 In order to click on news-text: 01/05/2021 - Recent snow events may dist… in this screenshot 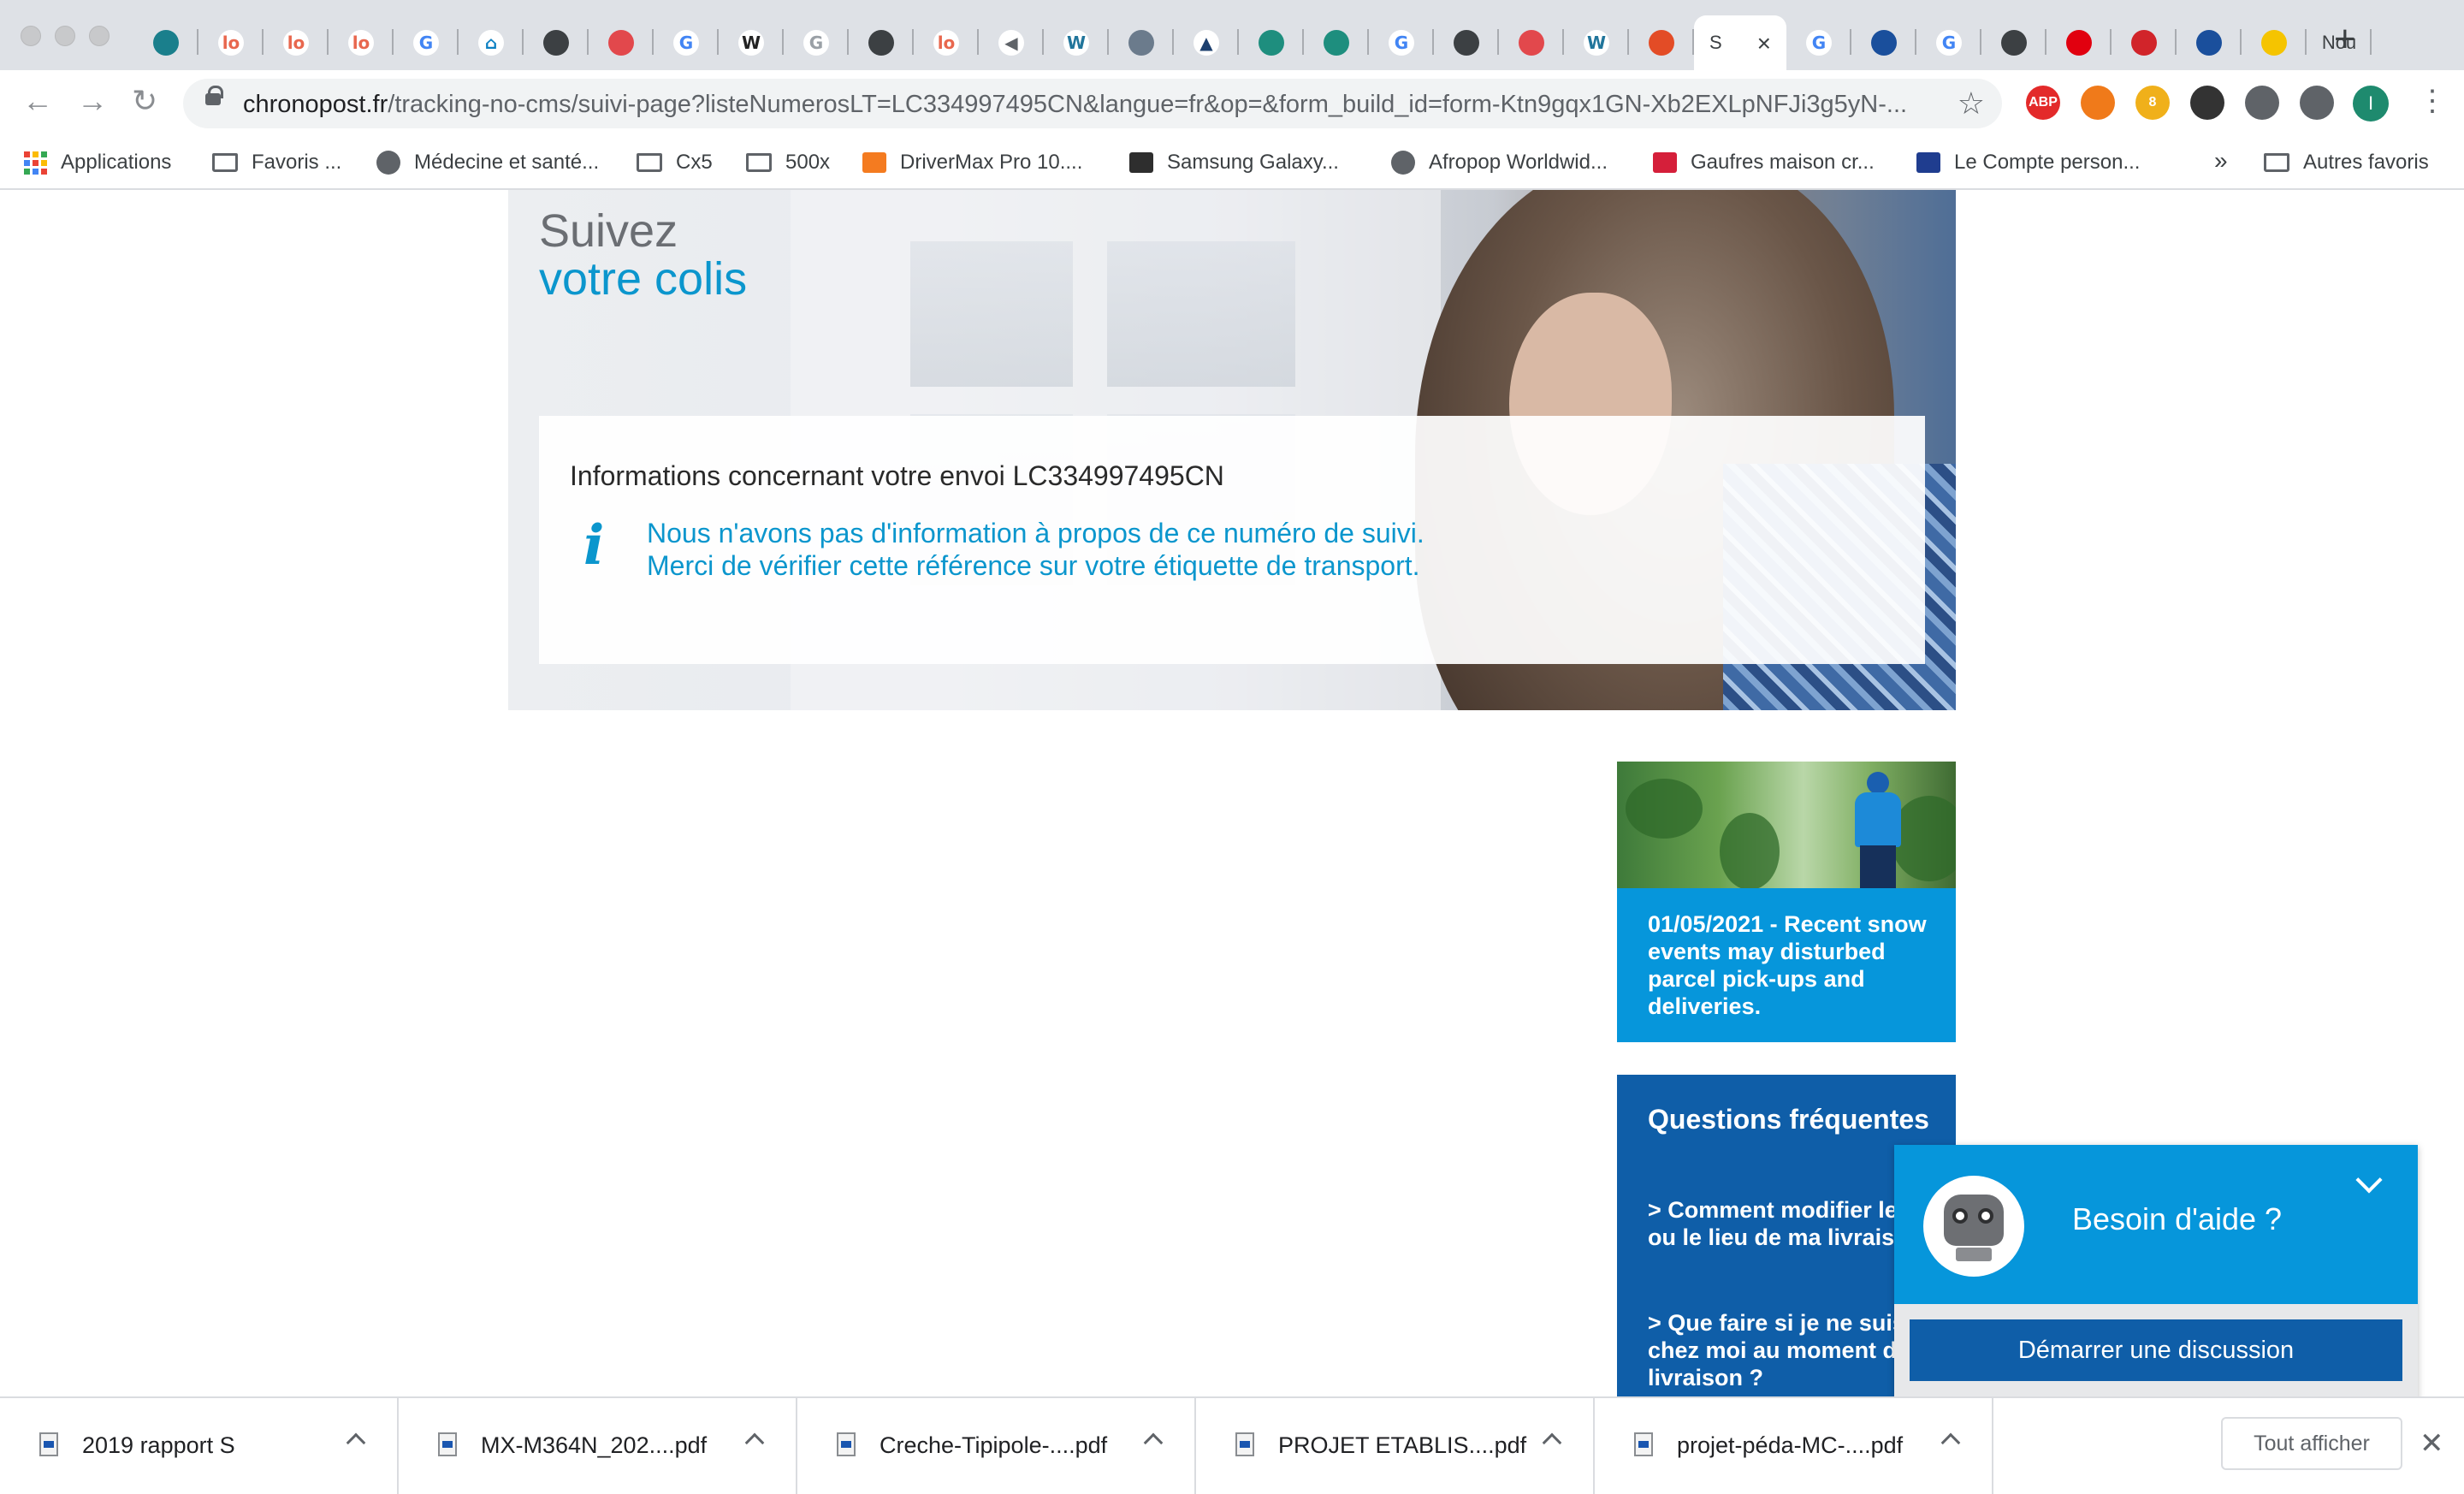, I will do `click(1789, 965)`.